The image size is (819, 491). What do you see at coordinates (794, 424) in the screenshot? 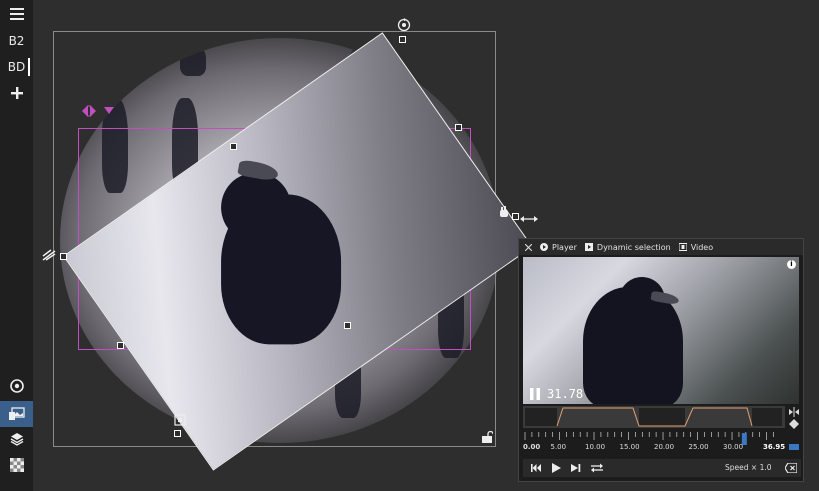
I see `keyframe-icon` at bounding box center [794, 424].